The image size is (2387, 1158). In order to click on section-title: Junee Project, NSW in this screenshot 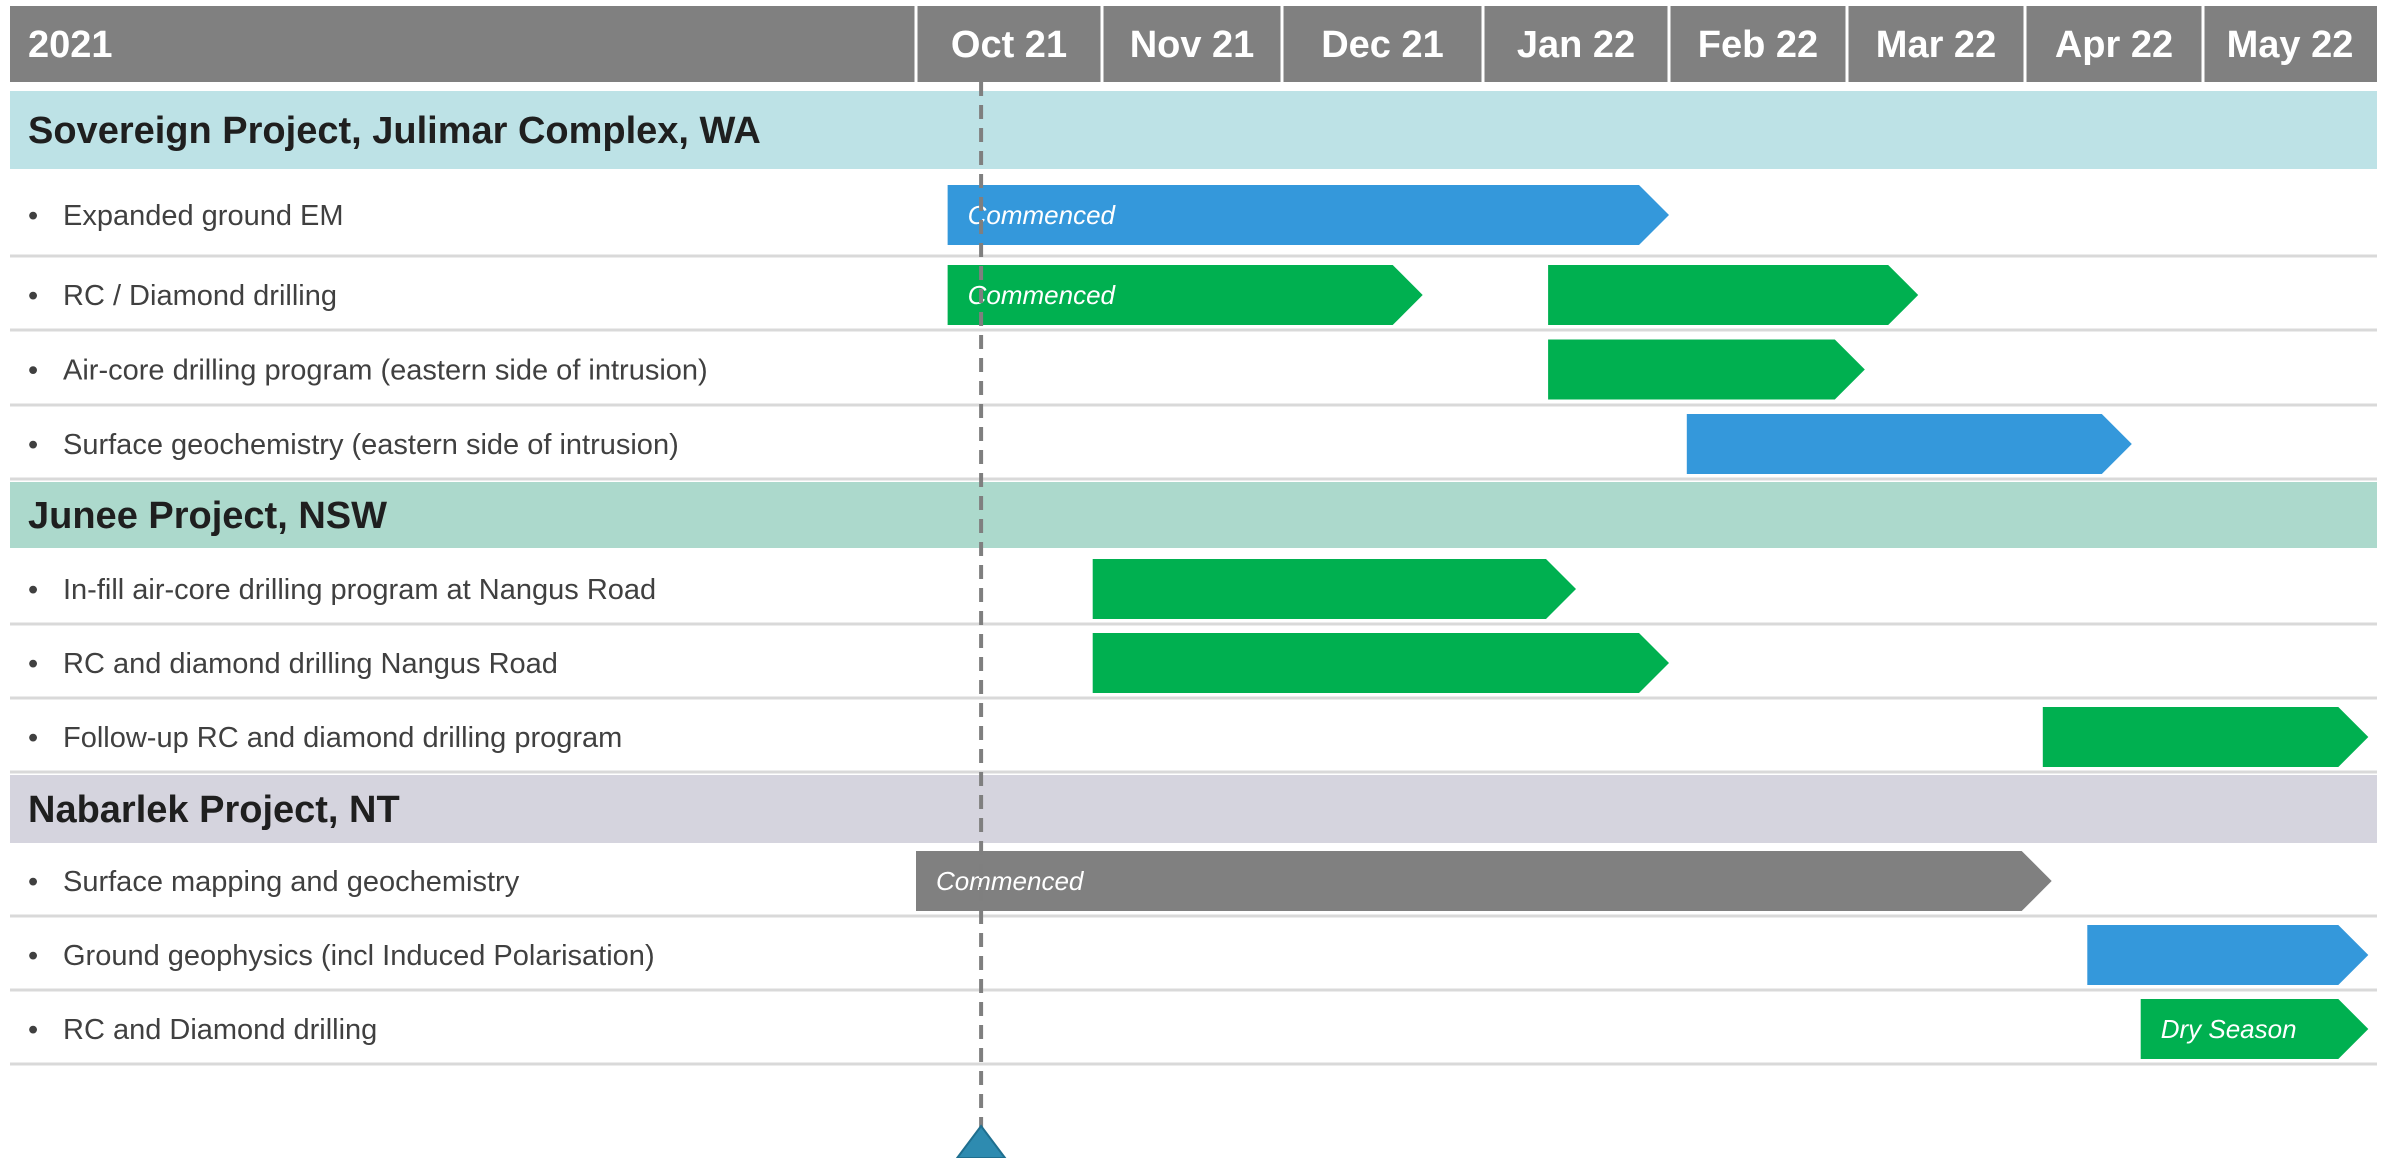, I will do `click(207, 516)`.